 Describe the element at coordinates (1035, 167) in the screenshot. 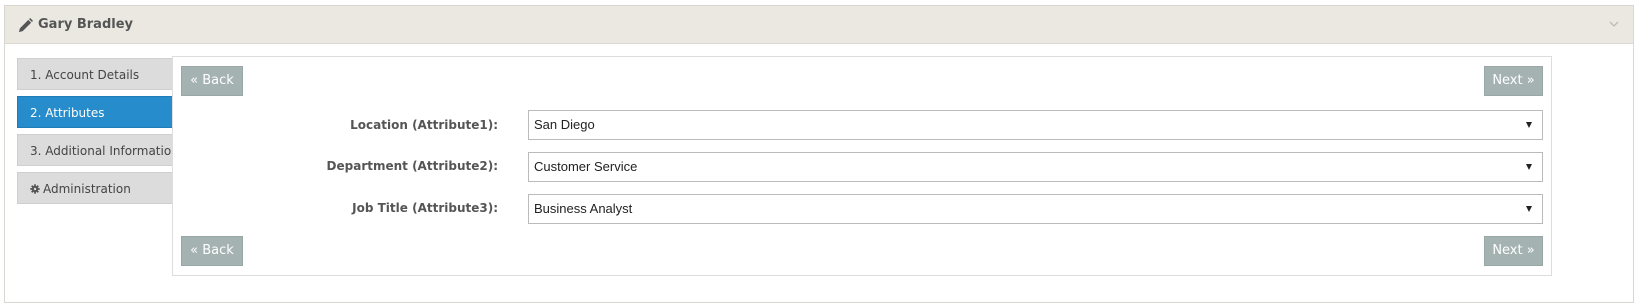

I see `department-select: Customer Service` at that location.